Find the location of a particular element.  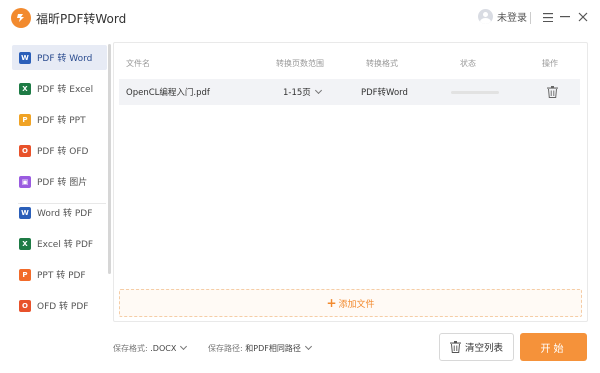

clear-list-button: 清空列表 is located at coordinates (476, 347).